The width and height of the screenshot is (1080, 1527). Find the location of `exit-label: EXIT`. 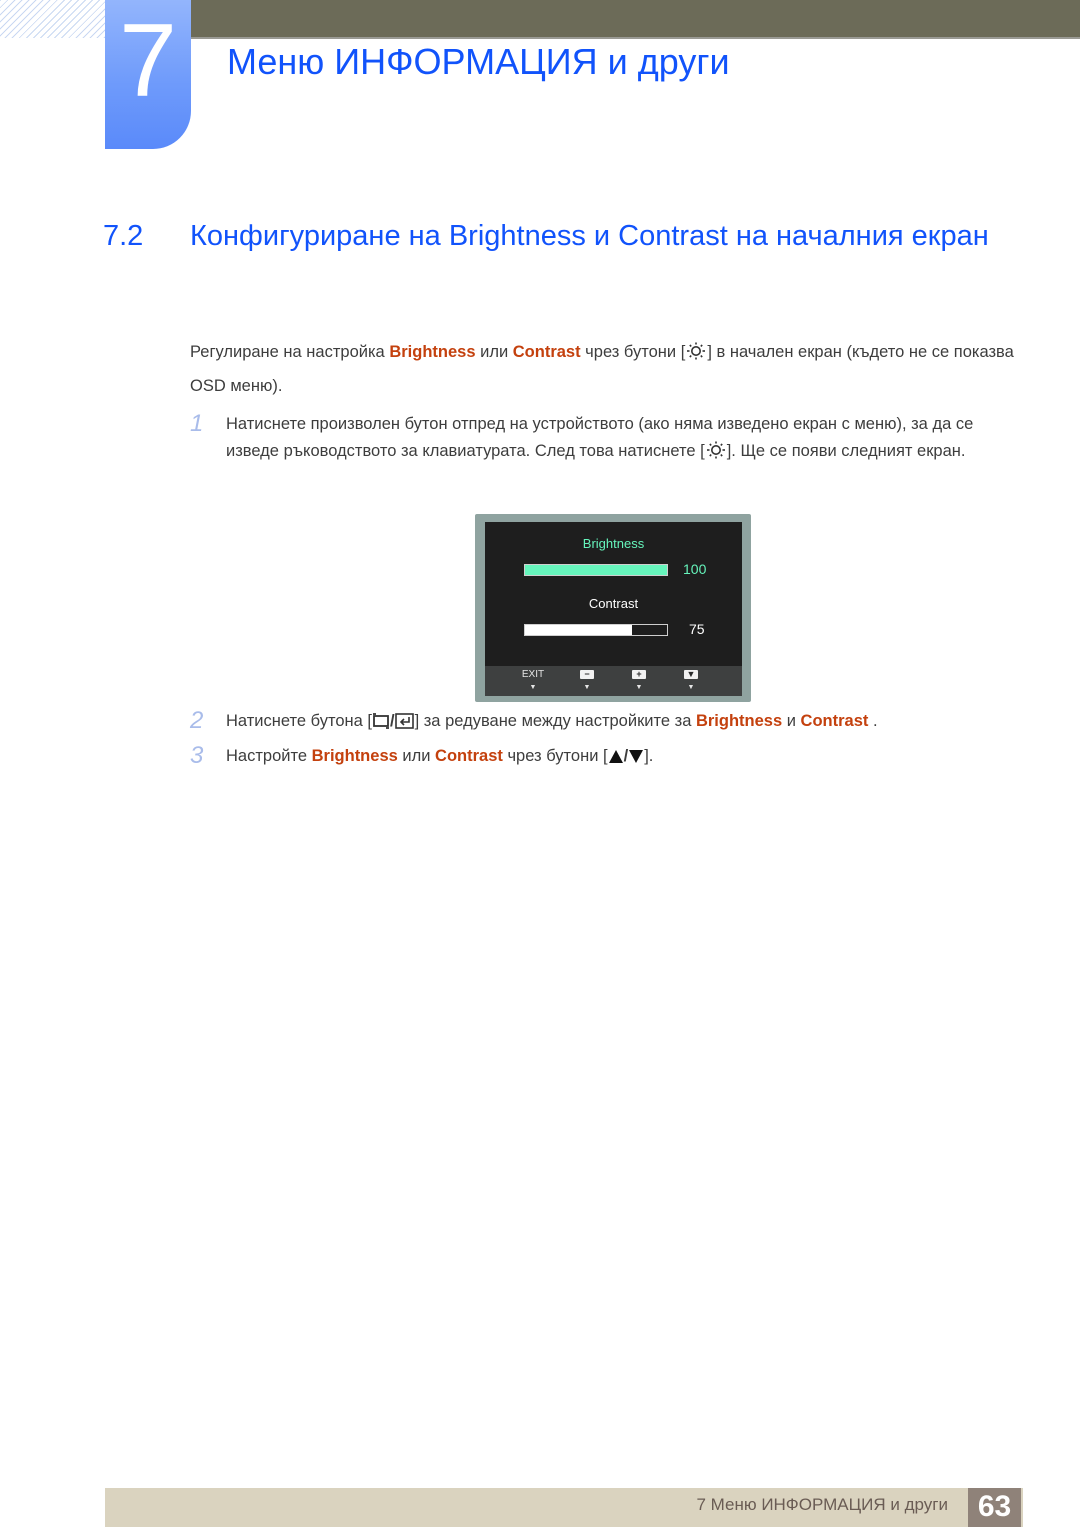

exit-label: EXIT is located at coordinates (533, 674).